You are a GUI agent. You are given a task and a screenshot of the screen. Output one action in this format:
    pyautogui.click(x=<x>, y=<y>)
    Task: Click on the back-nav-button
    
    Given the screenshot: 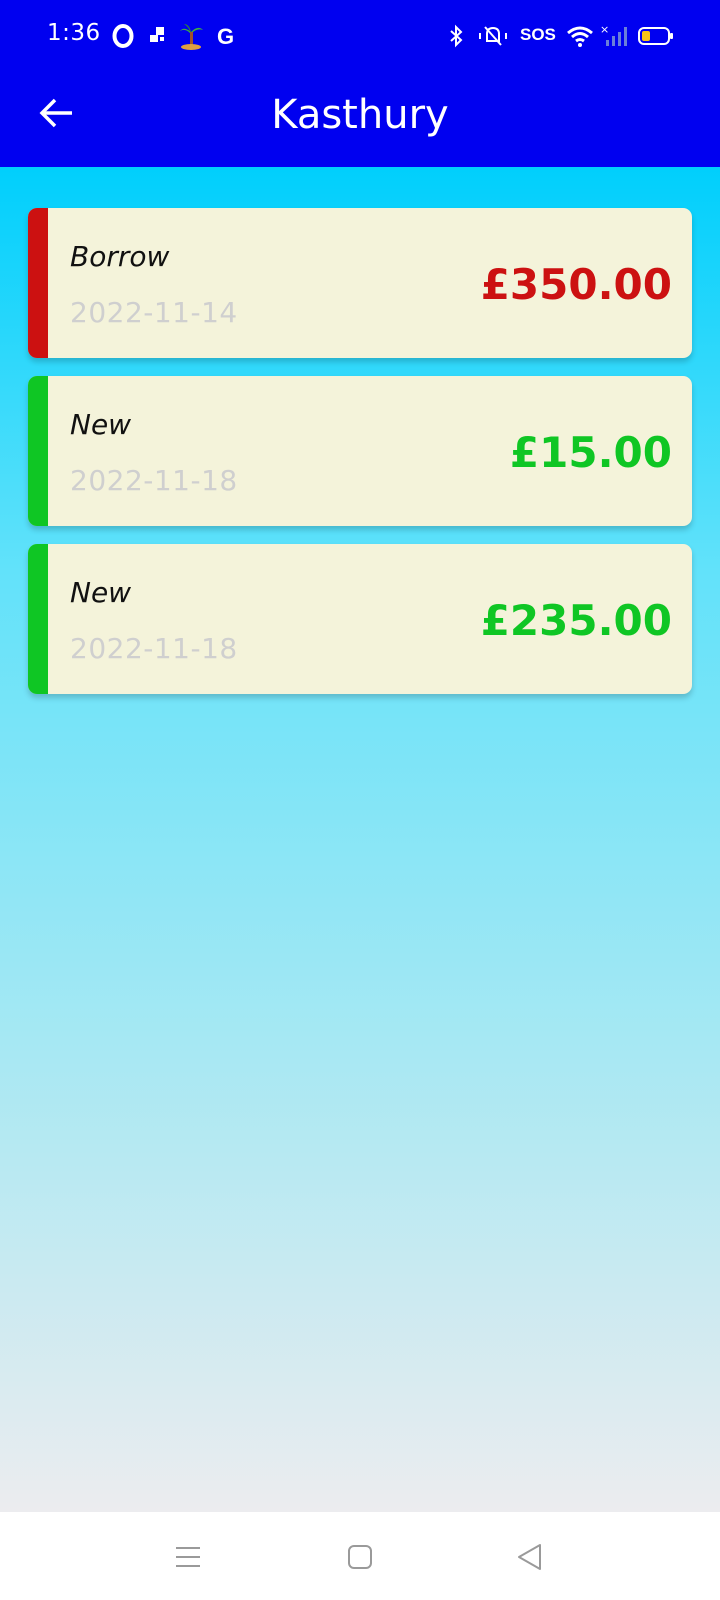 What is the action you would take?
    pyautogui.click(x=530, y=1557)
    